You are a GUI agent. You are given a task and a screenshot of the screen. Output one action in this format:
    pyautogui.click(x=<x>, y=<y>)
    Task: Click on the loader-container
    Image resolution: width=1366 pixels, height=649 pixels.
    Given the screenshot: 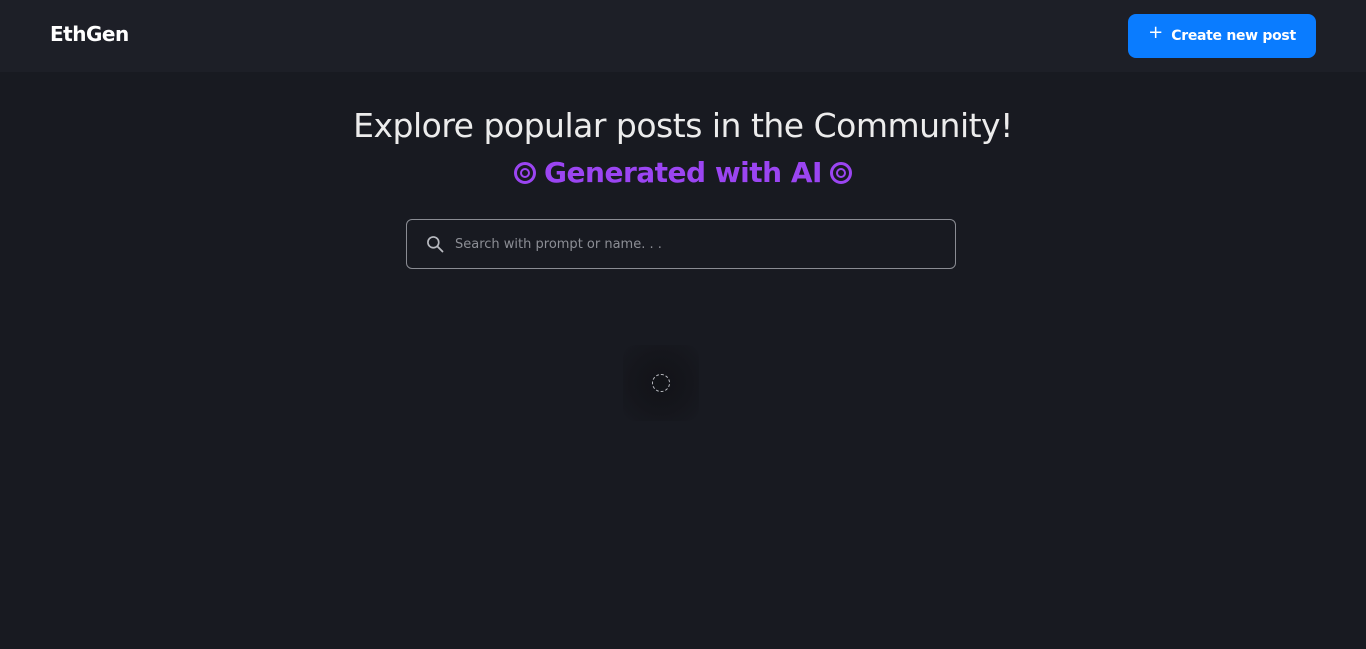 What is the action you would take?
    pyautogui.click(x=661, y=383)
    